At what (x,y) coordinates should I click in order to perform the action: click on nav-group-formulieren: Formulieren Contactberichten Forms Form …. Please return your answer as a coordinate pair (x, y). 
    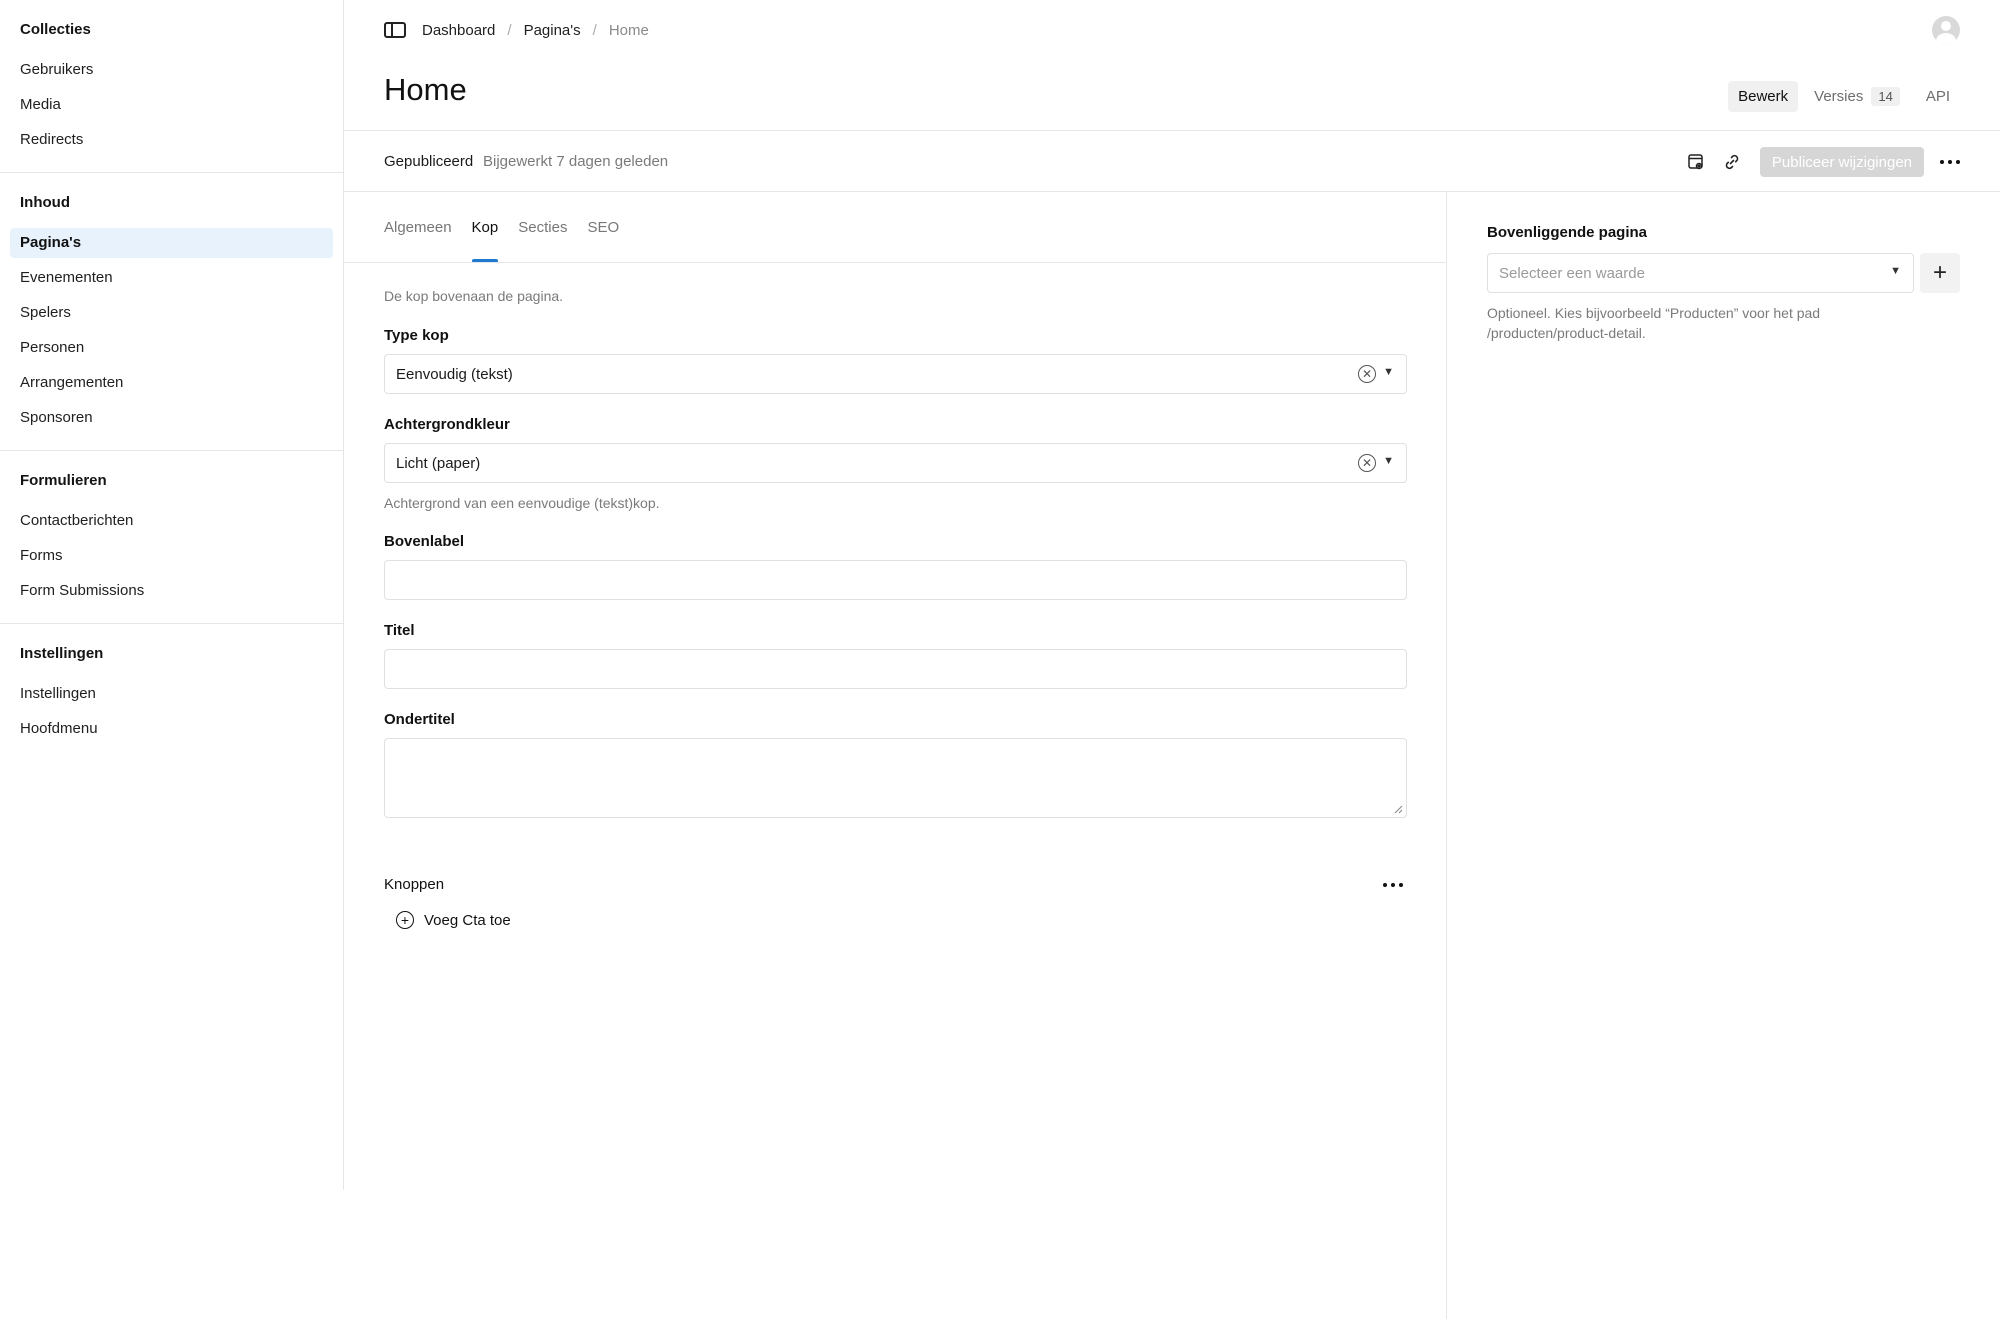
    Looking at the image, I should click on (171, 537).